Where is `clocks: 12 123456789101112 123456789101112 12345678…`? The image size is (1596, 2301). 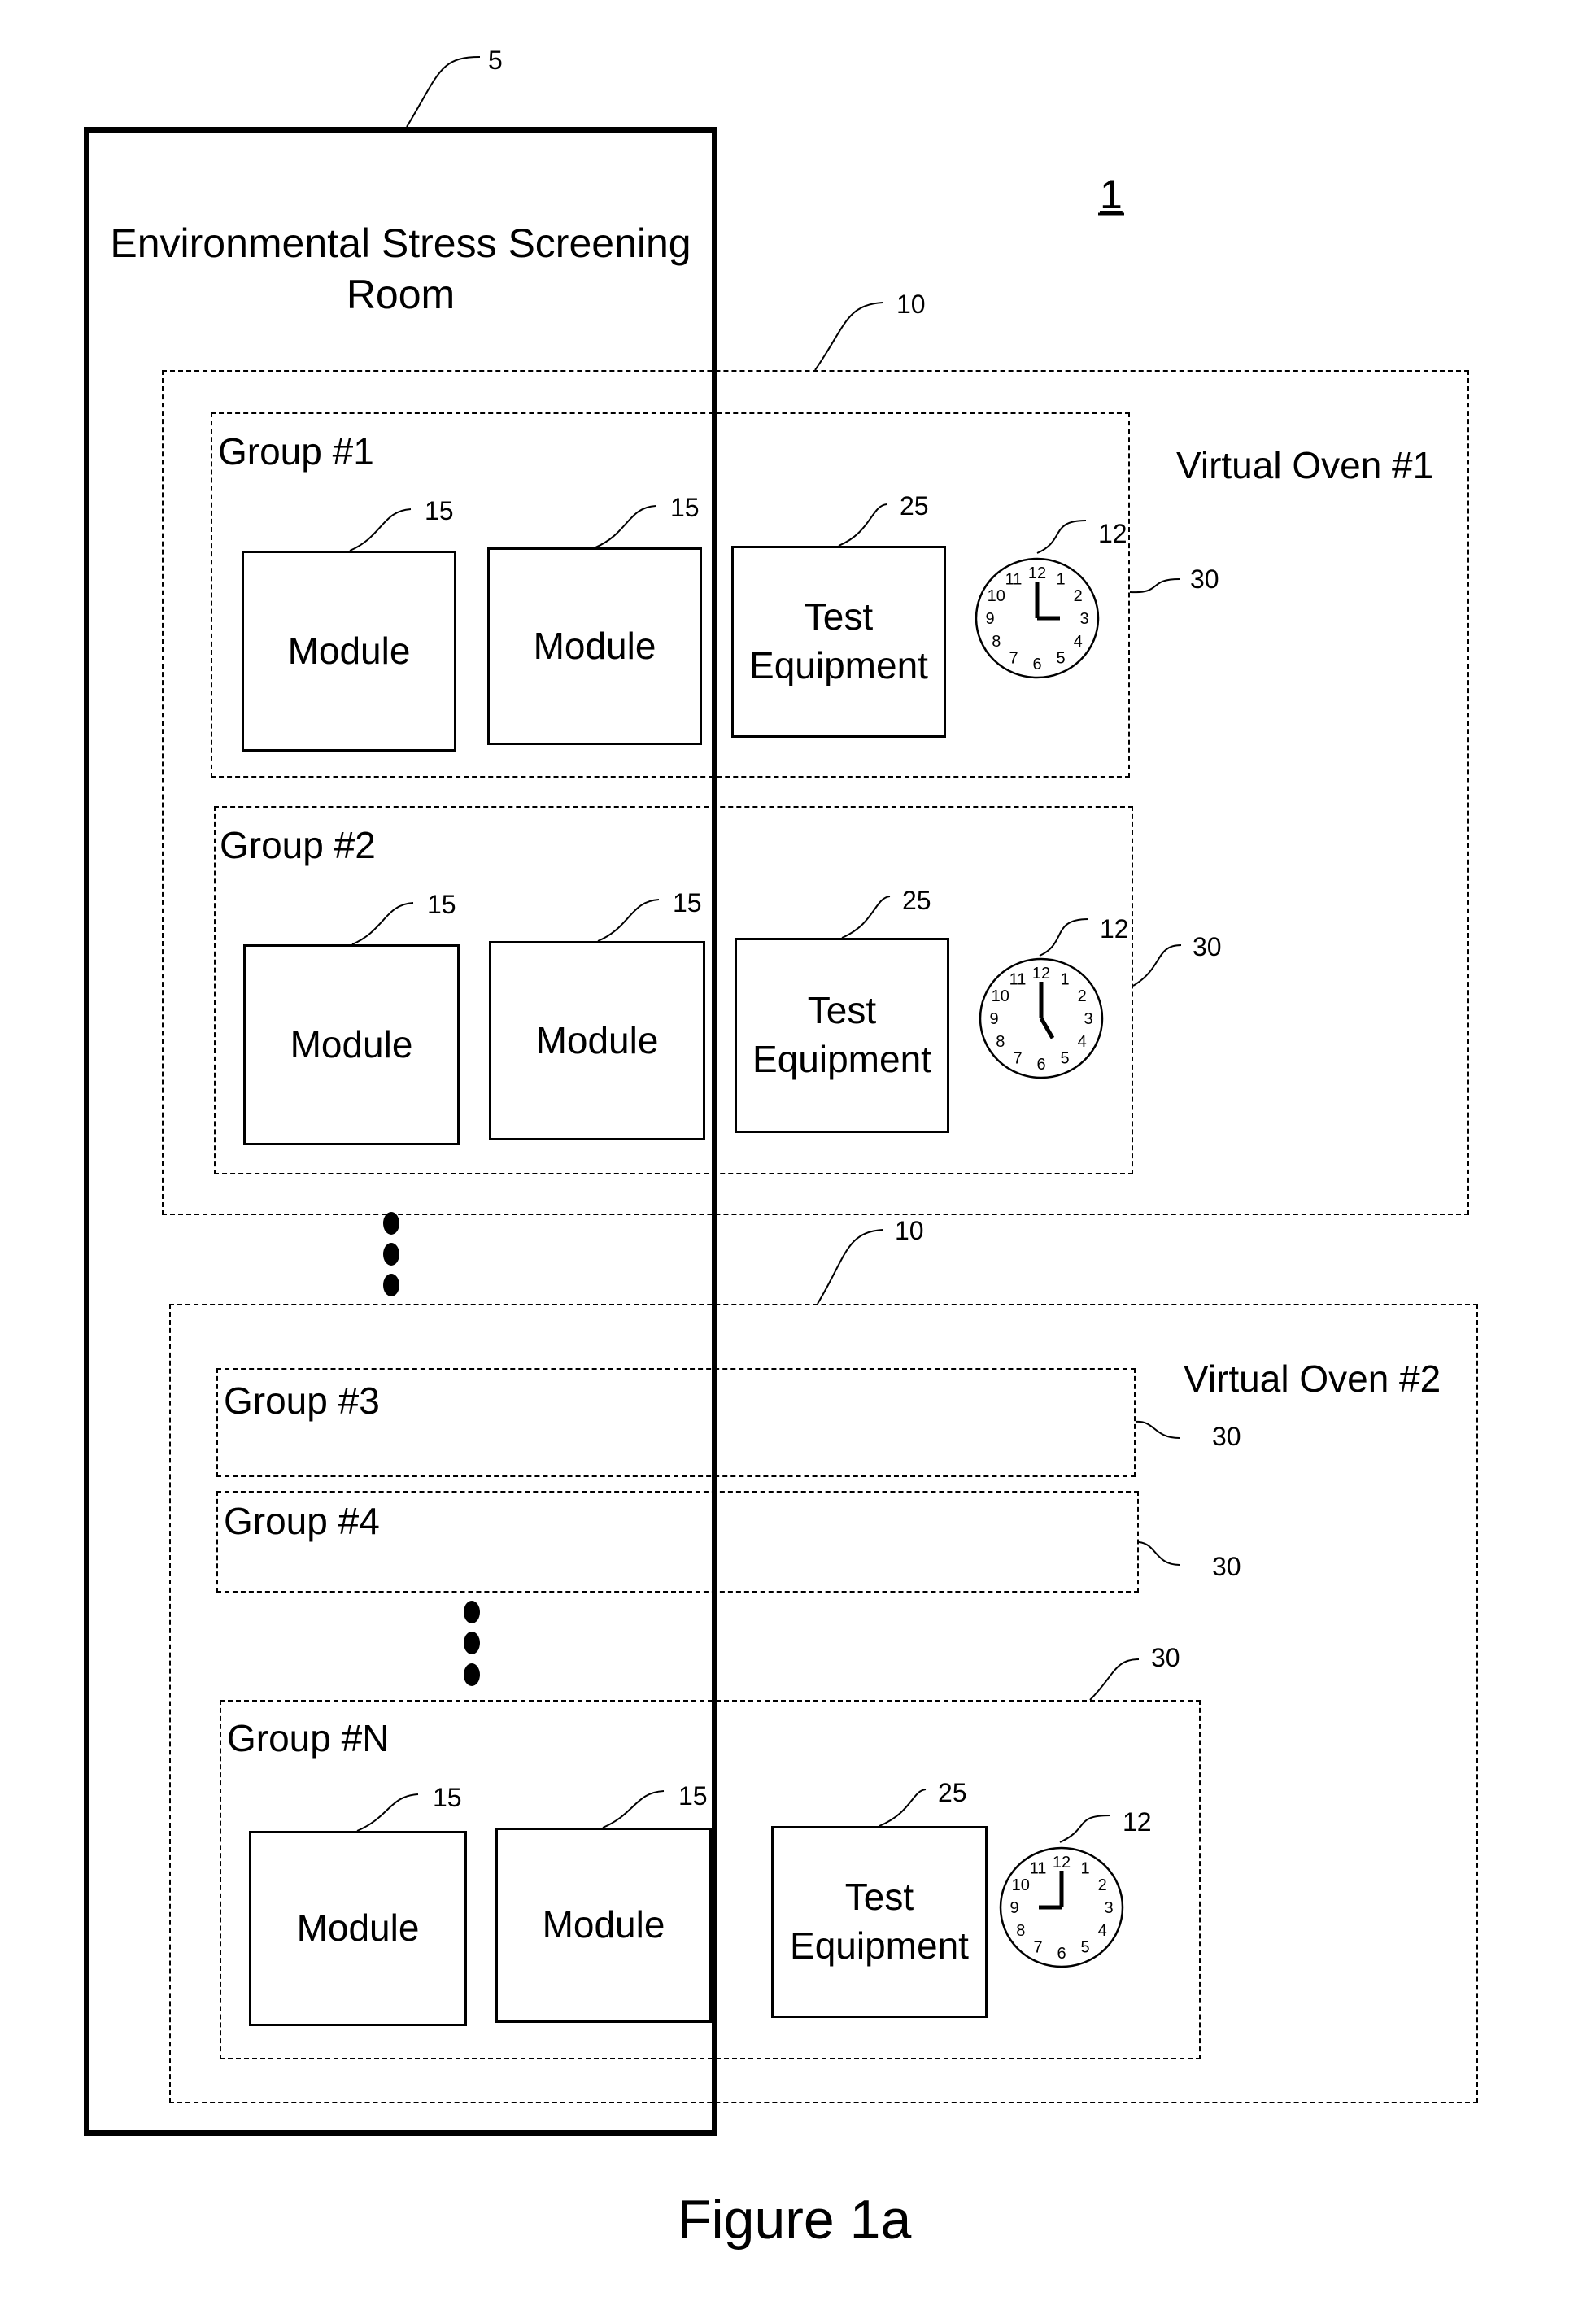
clocks: 12 123456789101112 123456789101112 12345678… is located at coordinates (1049, 1262).